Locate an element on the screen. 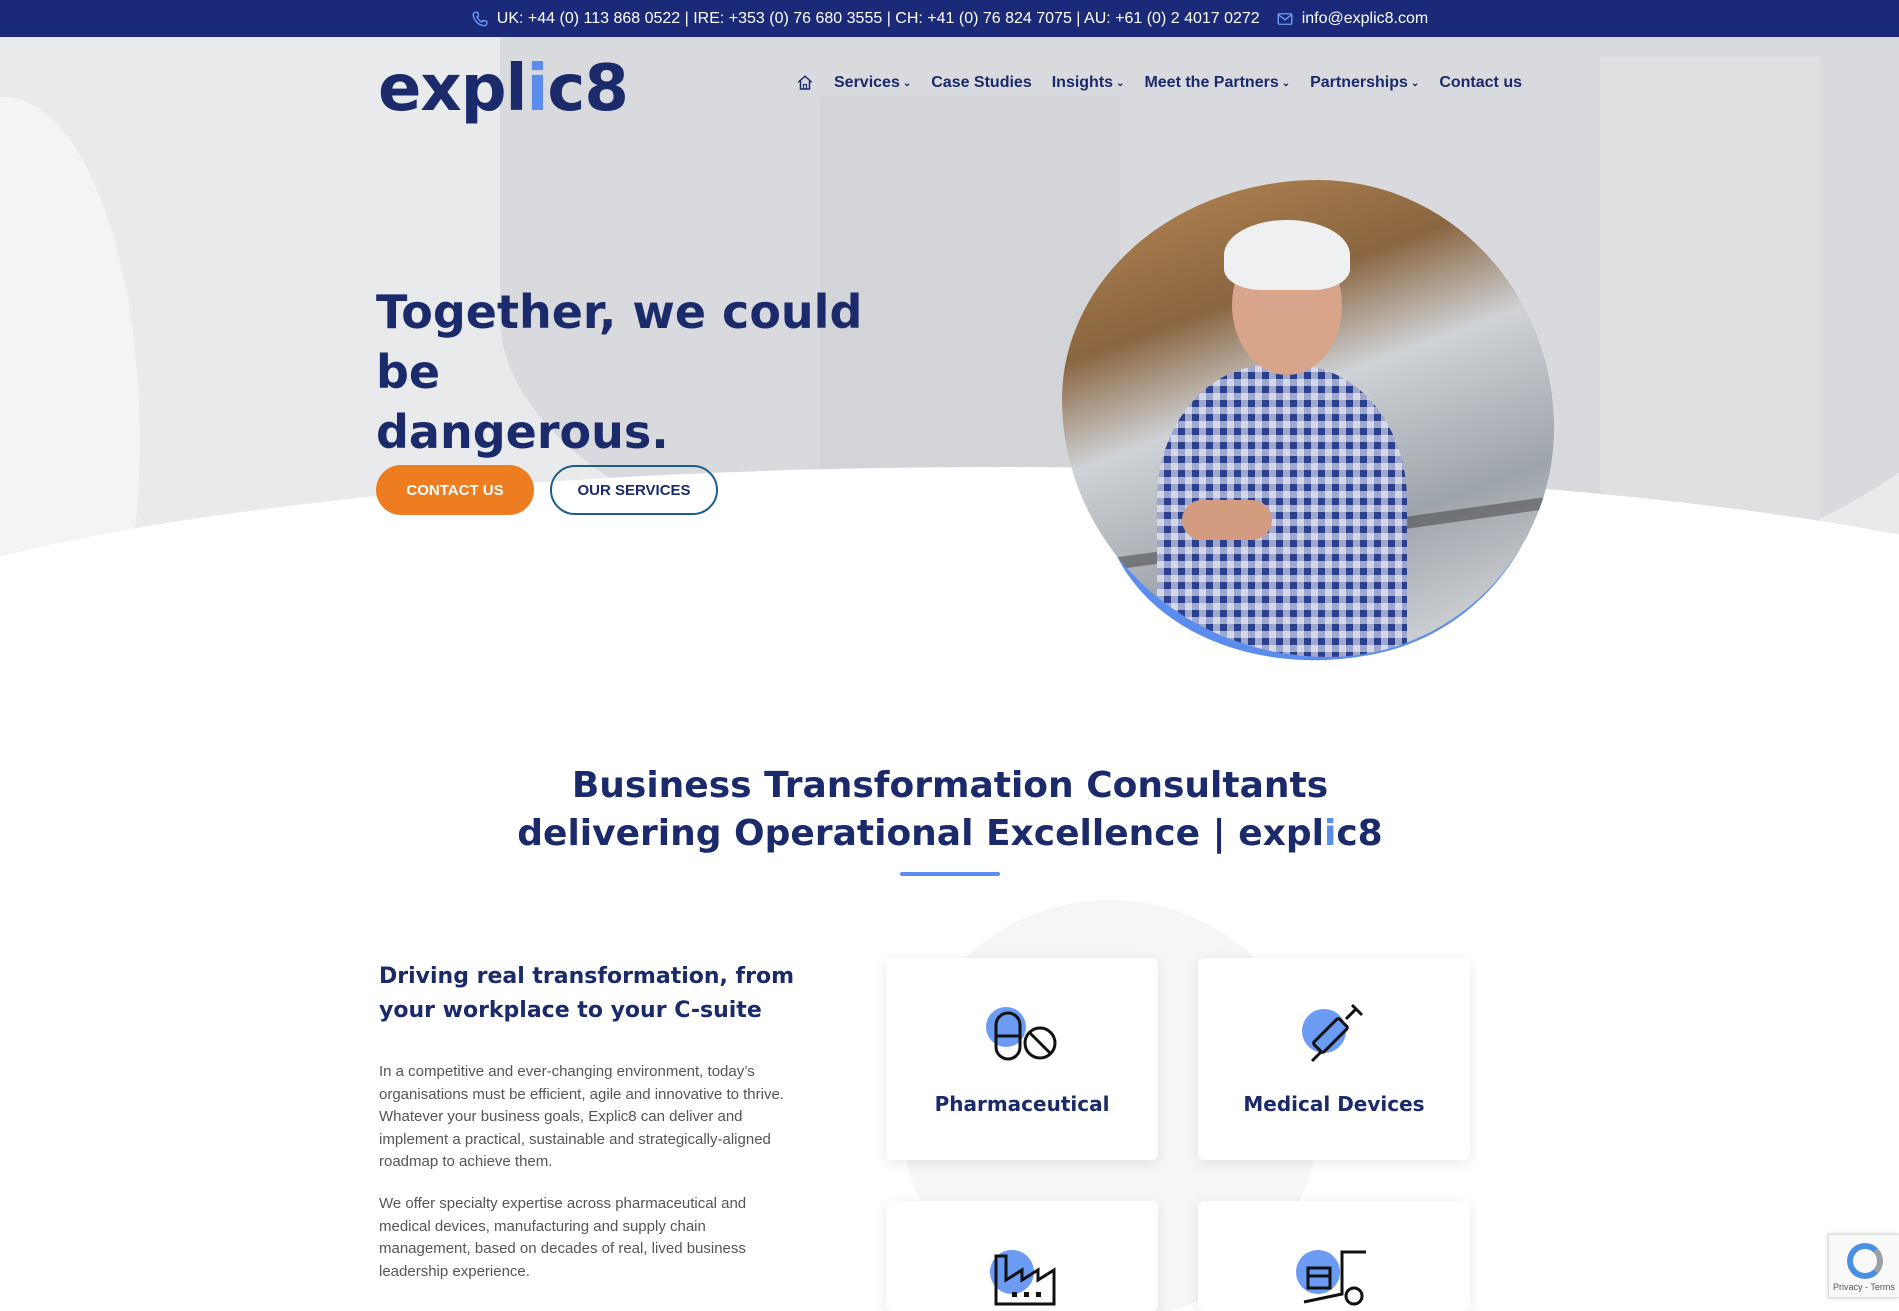 This screenshot has height=1311, width=1899. card-label: Medical Devices is located at coordinates (1334, 1104).